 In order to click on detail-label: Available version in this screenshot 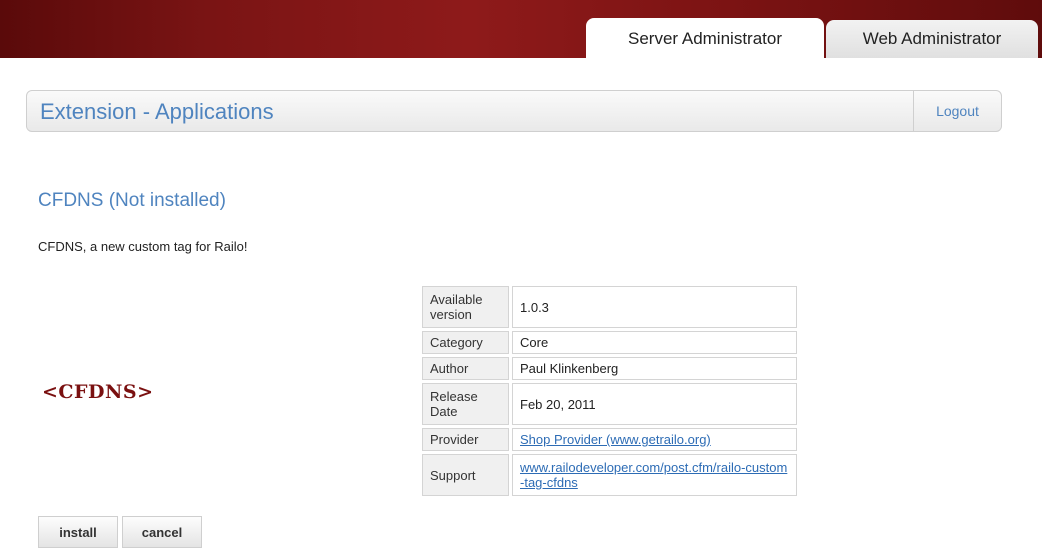, I will do `click(465, 307)`.